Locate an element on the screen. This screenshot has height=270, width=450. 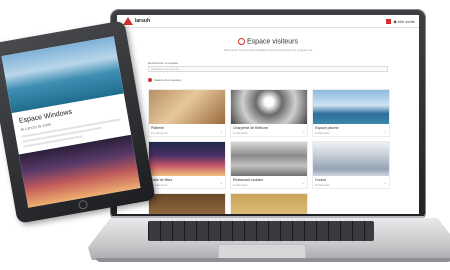
card-title: Restaurant scolaire is located at coordinates (248, 180).